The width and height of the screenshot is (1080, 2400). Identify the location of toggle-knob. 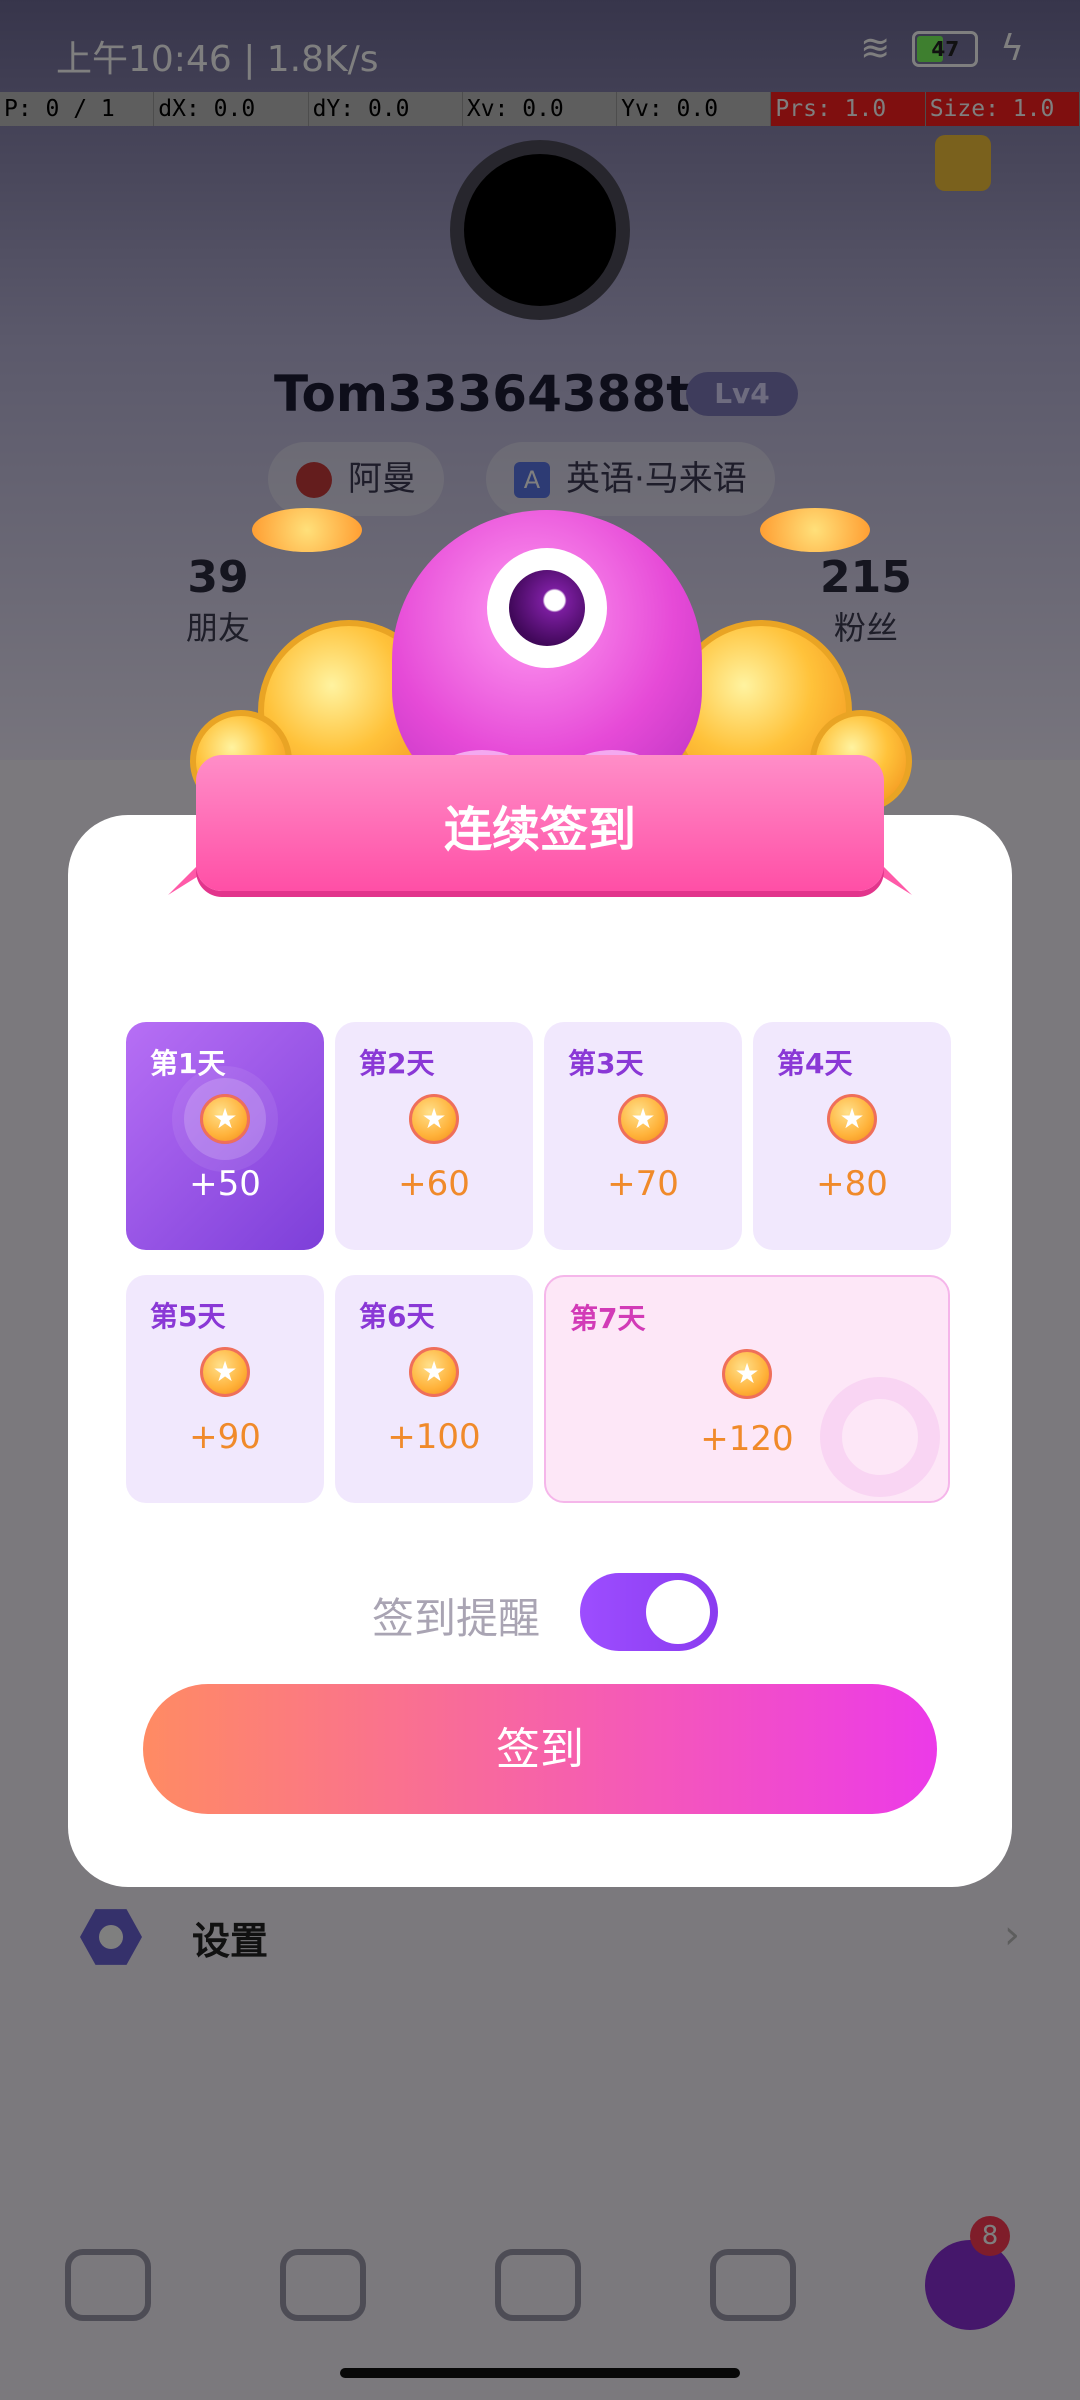
(678, 1612).